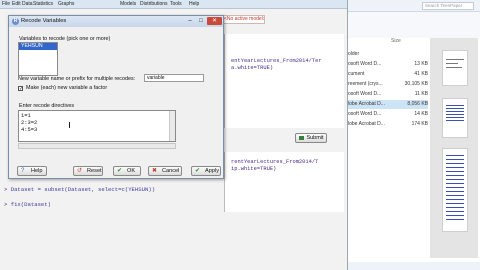 This screenshot has height=270, width=480. Describe the element at coordinates (388, 104) in the screenshot. I see `file-row: lobe Acrobat D... 8,056 KB` at that location.